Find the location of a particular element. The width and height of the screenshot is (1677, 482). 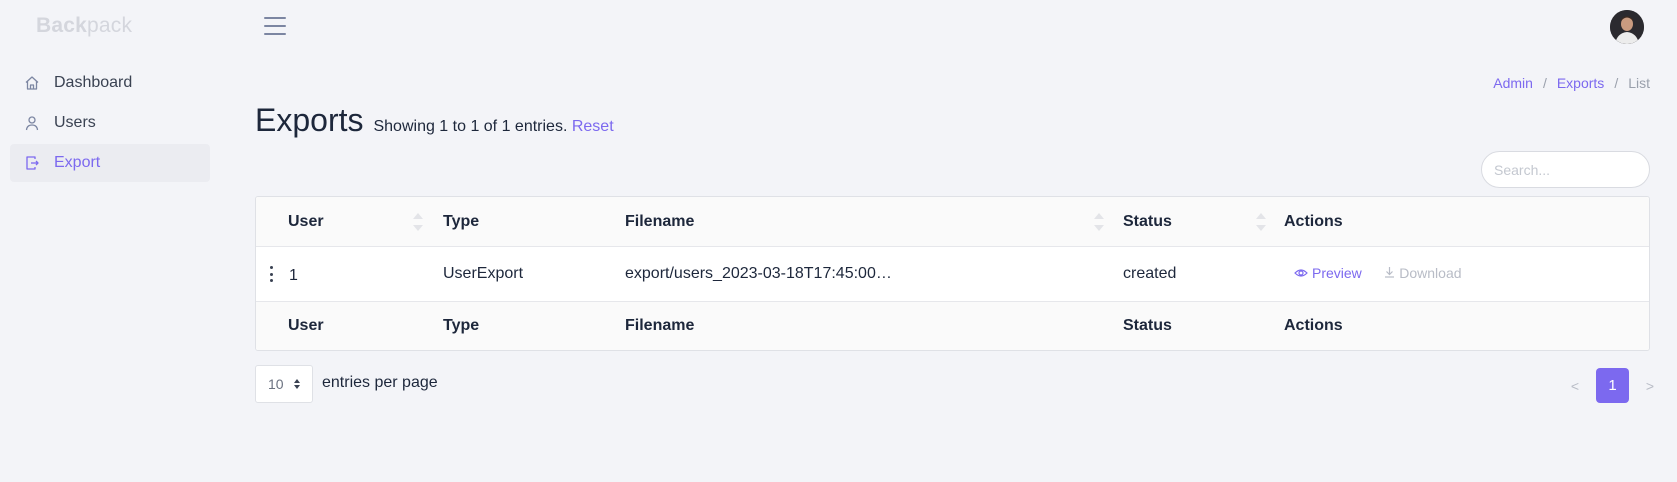

column-header-actions: Actions is located at coordinates (1313, 221).